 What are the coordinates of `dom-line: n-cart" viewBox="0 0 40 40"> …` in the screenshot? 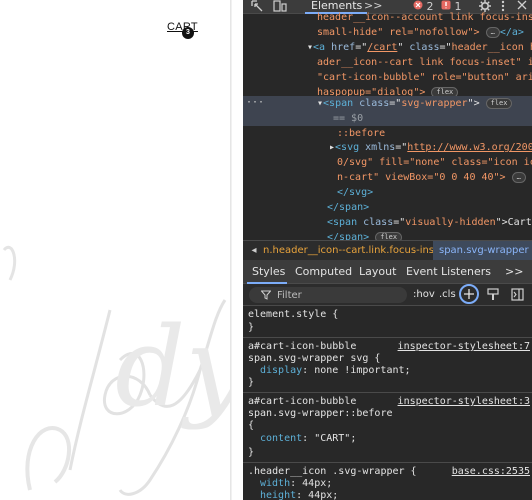 It's located at (434, 177).